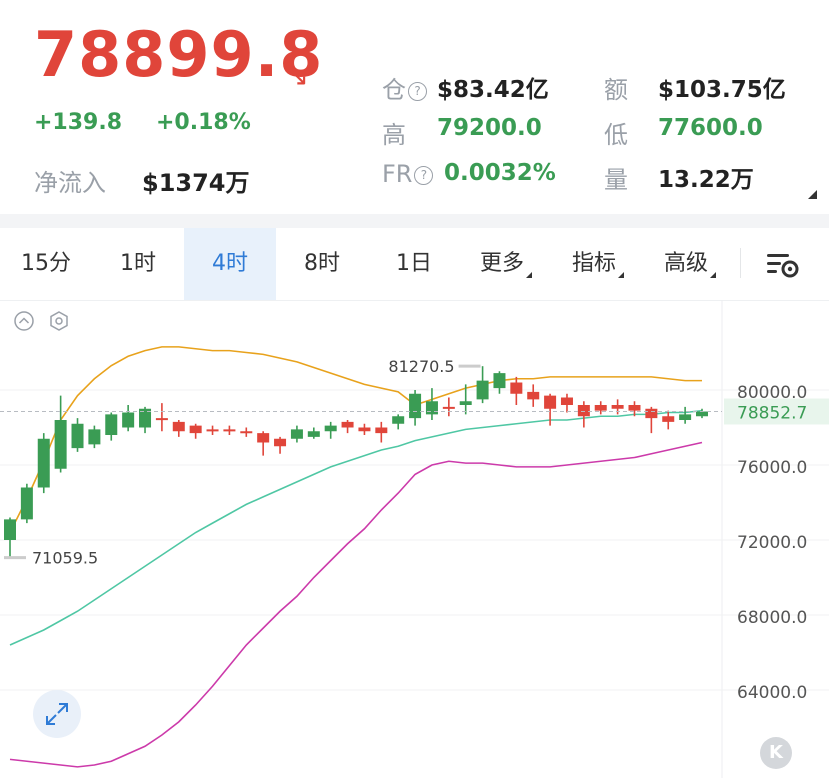 Image resolution: width=829 pixels, height=782 pixels. What do you see at coordinates (812, 194) in the screenshot?
I see `expand-corner-icon` at bounding box center [812, 194].